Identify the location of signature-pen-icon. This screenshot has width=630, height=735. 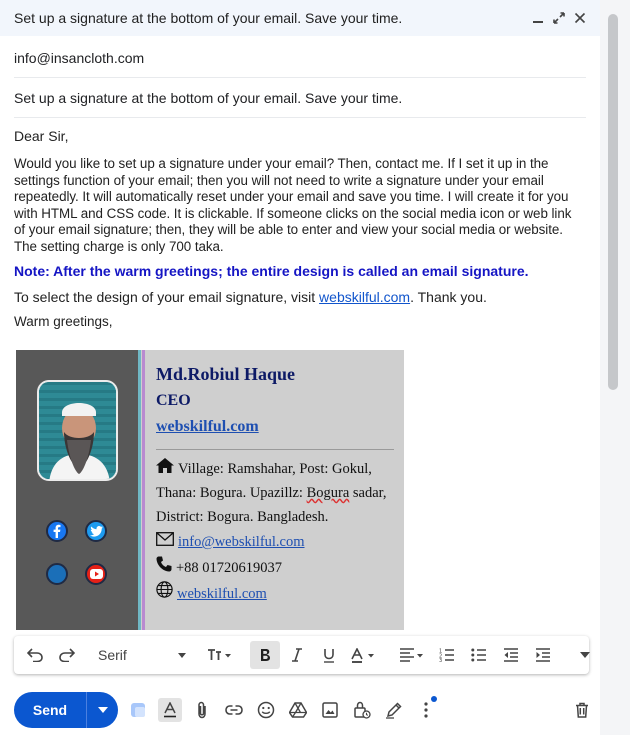
(394, 710).